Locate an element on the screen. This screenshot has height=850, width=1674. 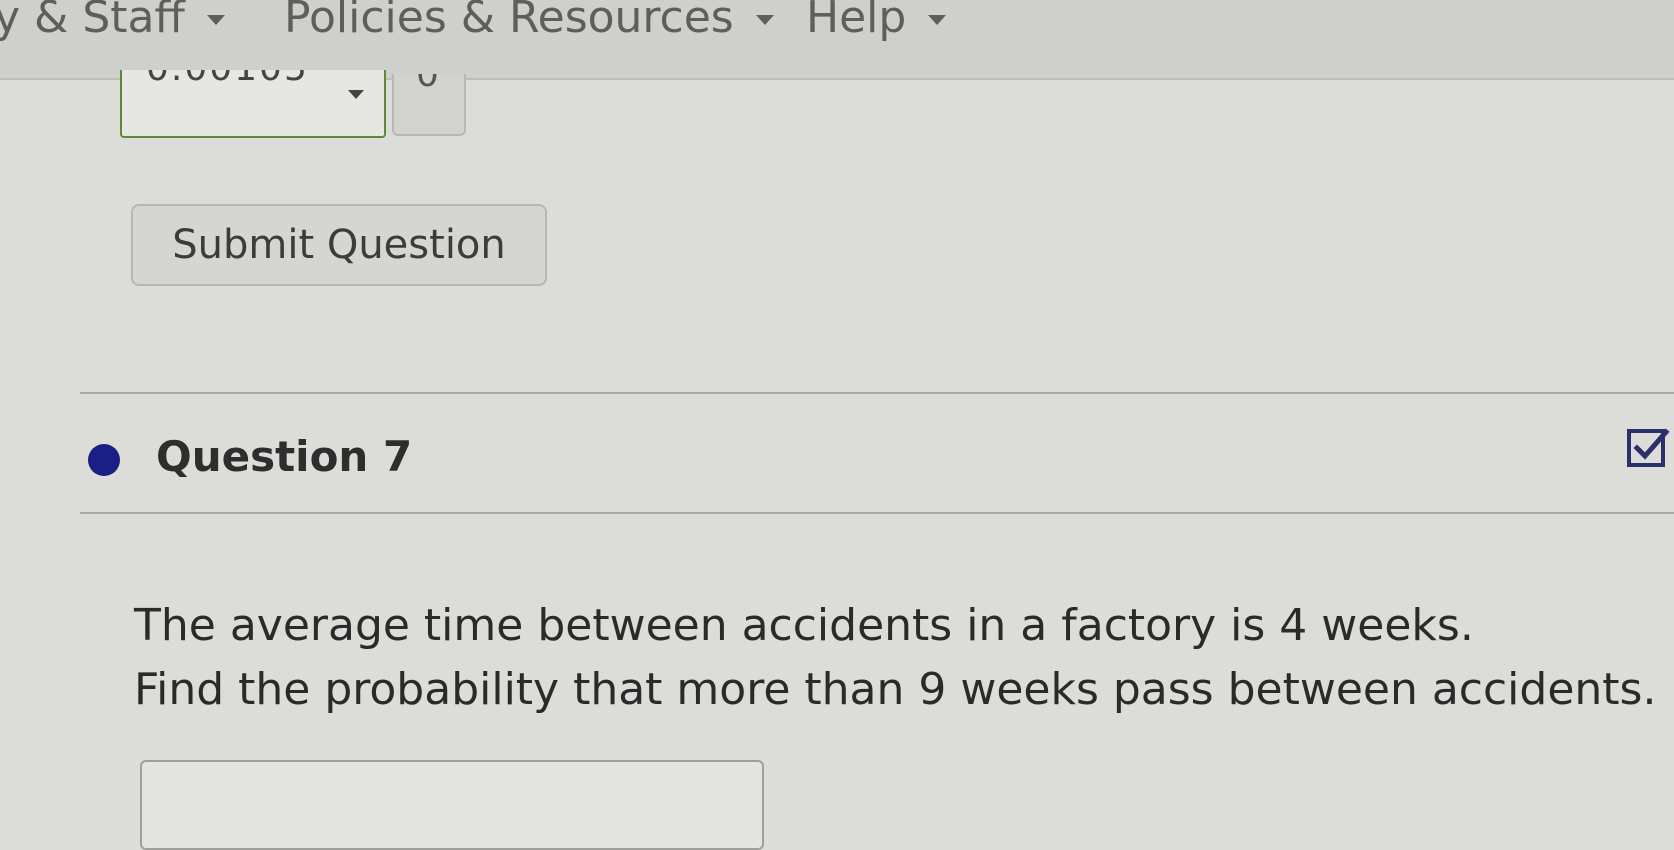
nav-policies-resources-label: Policies & Resources is located at coordinates (509, 21).